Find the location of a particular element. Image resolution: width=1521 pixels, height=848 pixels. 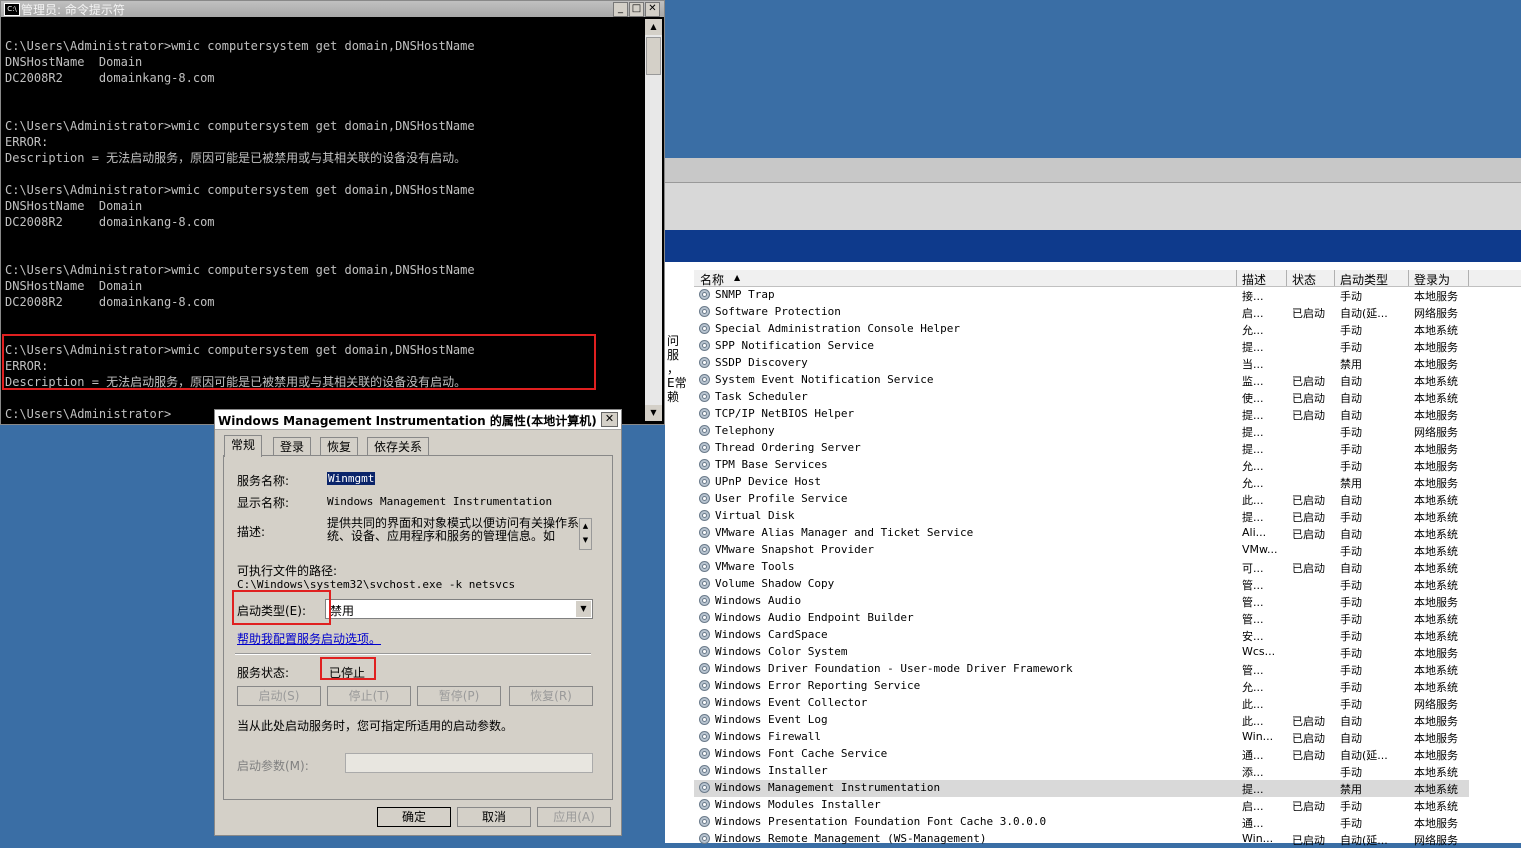

startup-type-select: 禁用 ▼ is located at coordinates (459, 609).